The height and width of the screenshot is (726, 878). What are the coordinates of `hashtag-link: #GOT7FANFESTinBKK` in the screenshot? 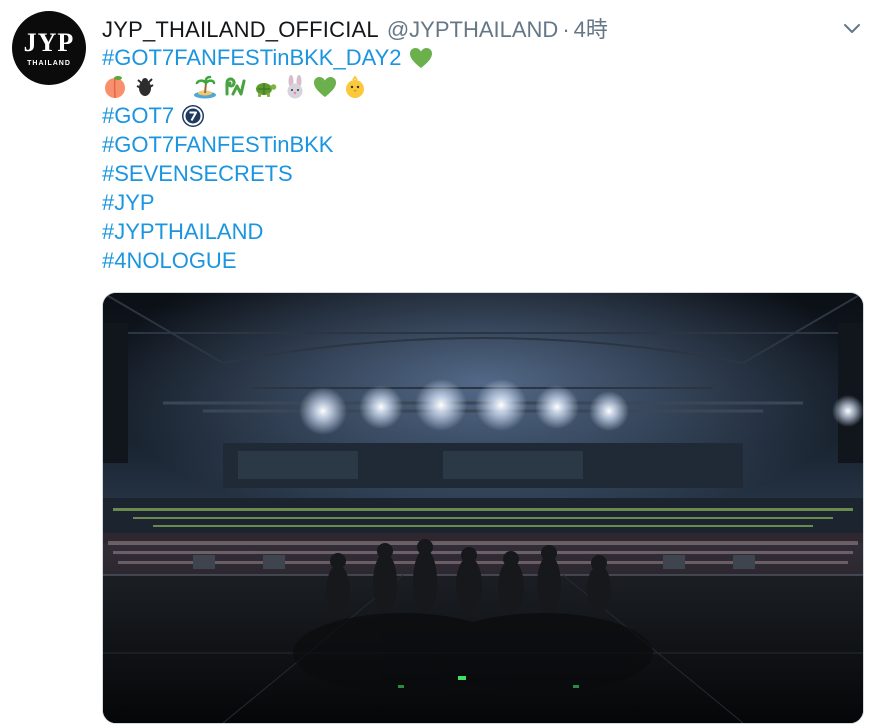 It's located at (217, 144).